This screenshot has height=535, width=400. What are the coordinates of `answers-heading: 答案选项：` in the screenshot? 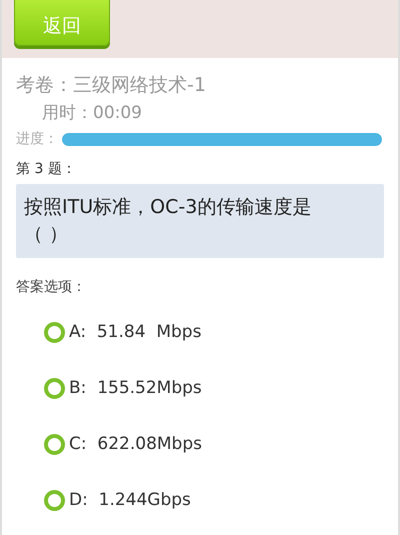 It's located at (51, 287).